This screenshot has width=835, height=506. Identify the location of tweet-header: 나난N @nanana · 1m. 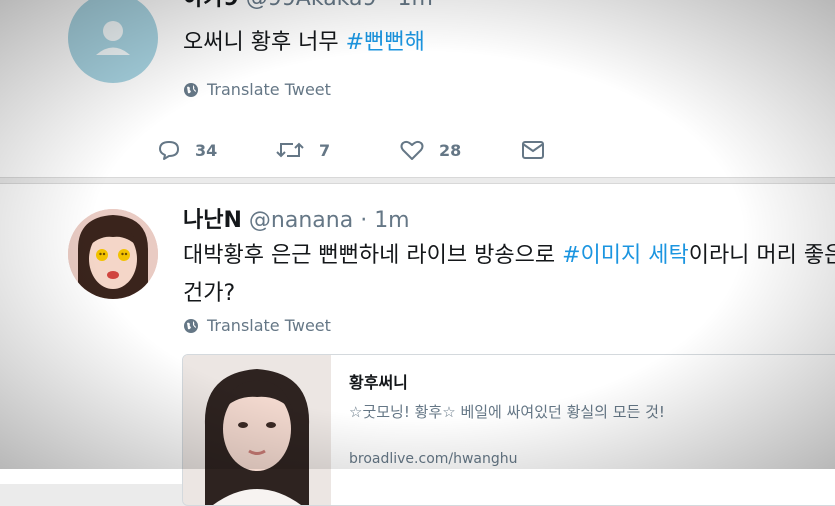
(296, 218).